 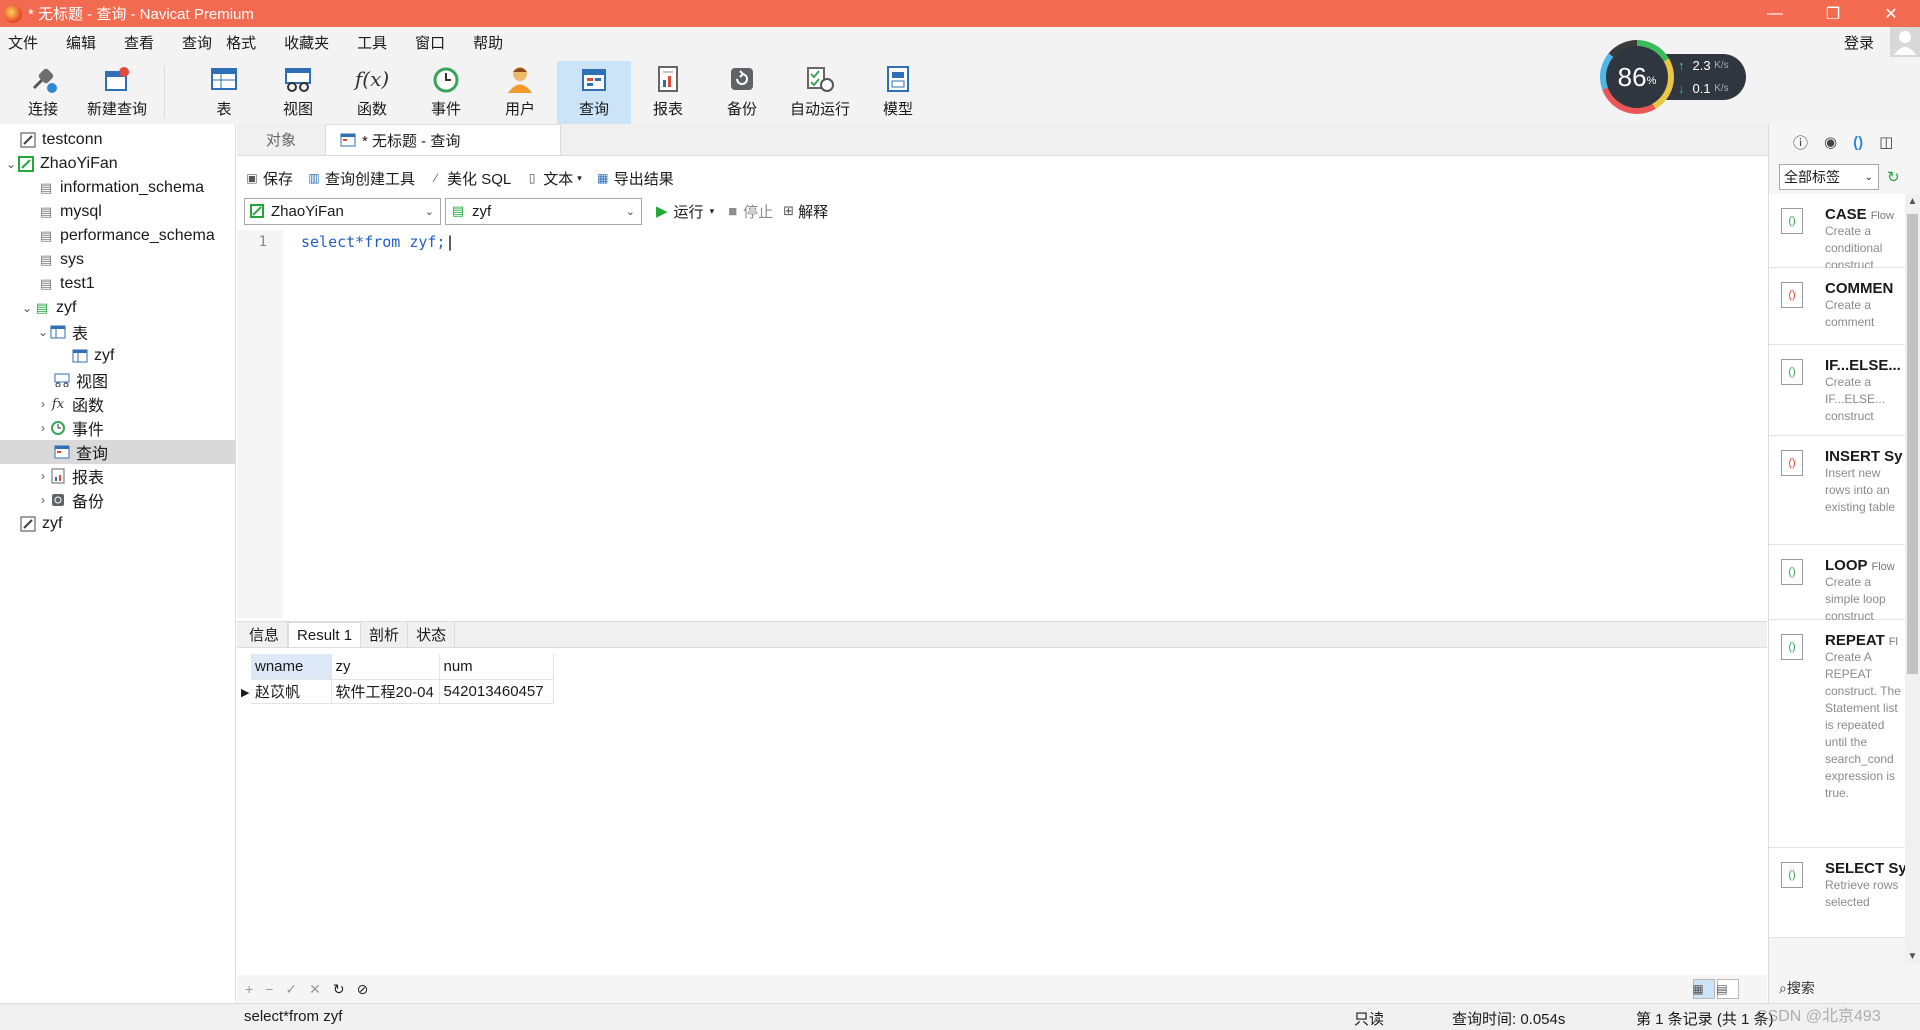 I want to click on tab-info: 信息, so click(x=265, y=634).